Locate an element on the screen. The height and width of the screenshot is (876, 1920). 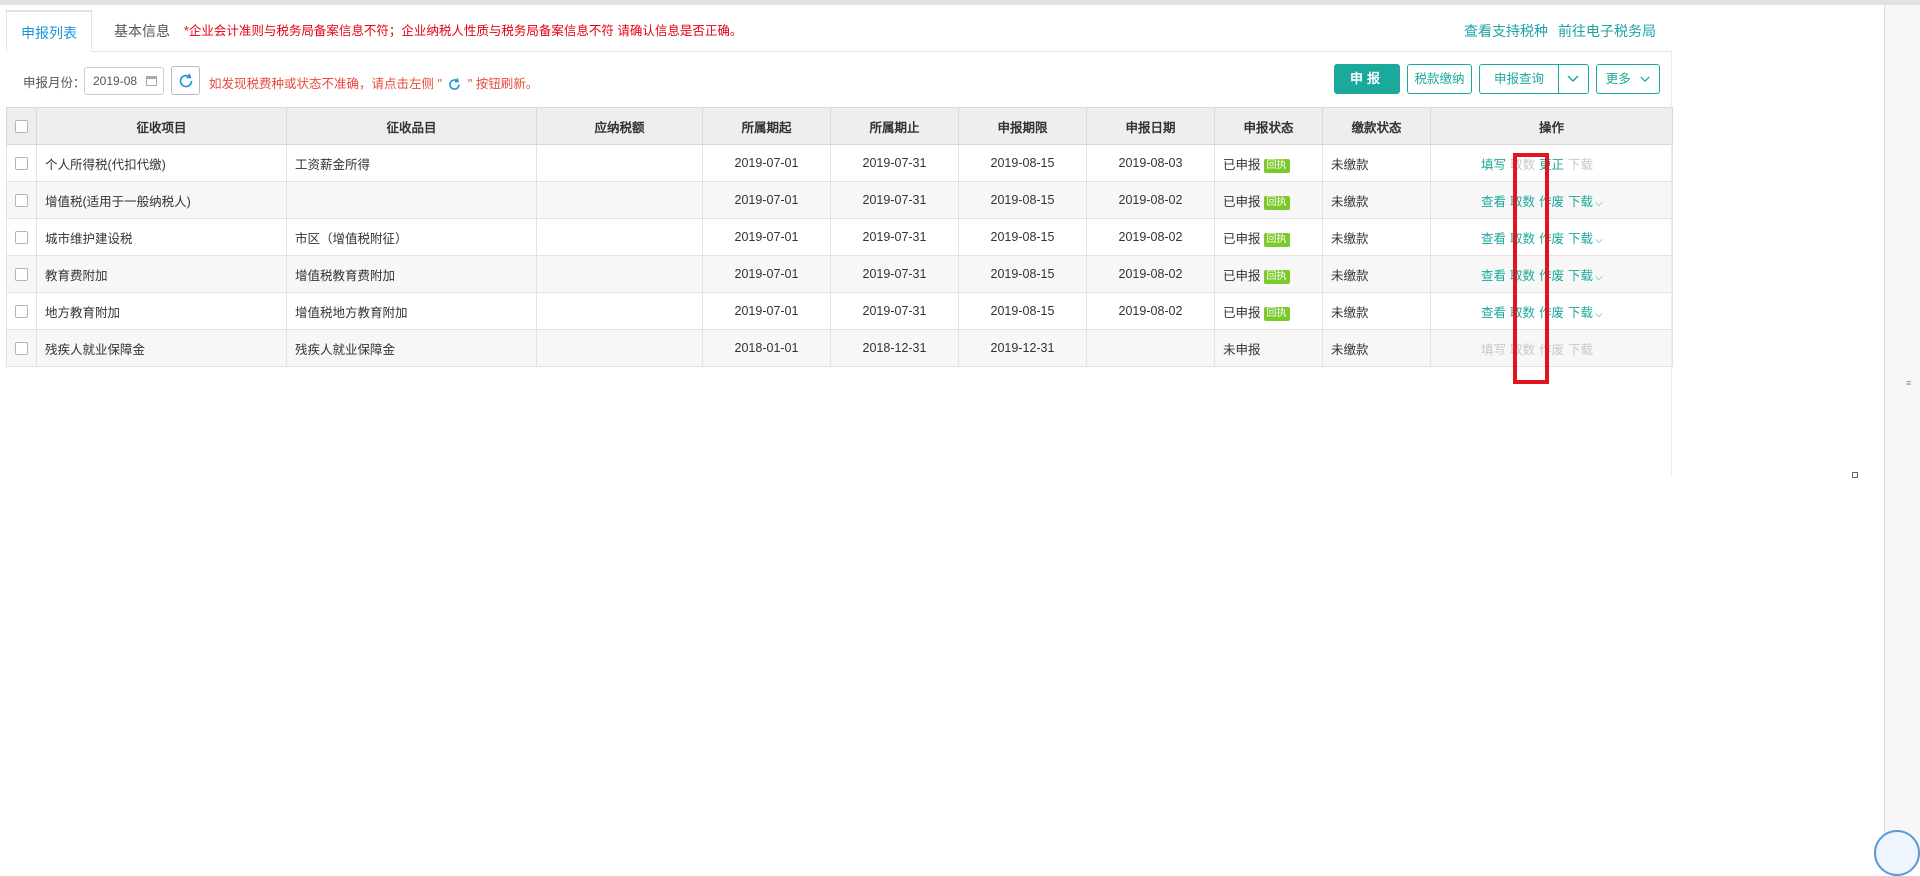
refresh-icon is located at coordinates (455, 84).